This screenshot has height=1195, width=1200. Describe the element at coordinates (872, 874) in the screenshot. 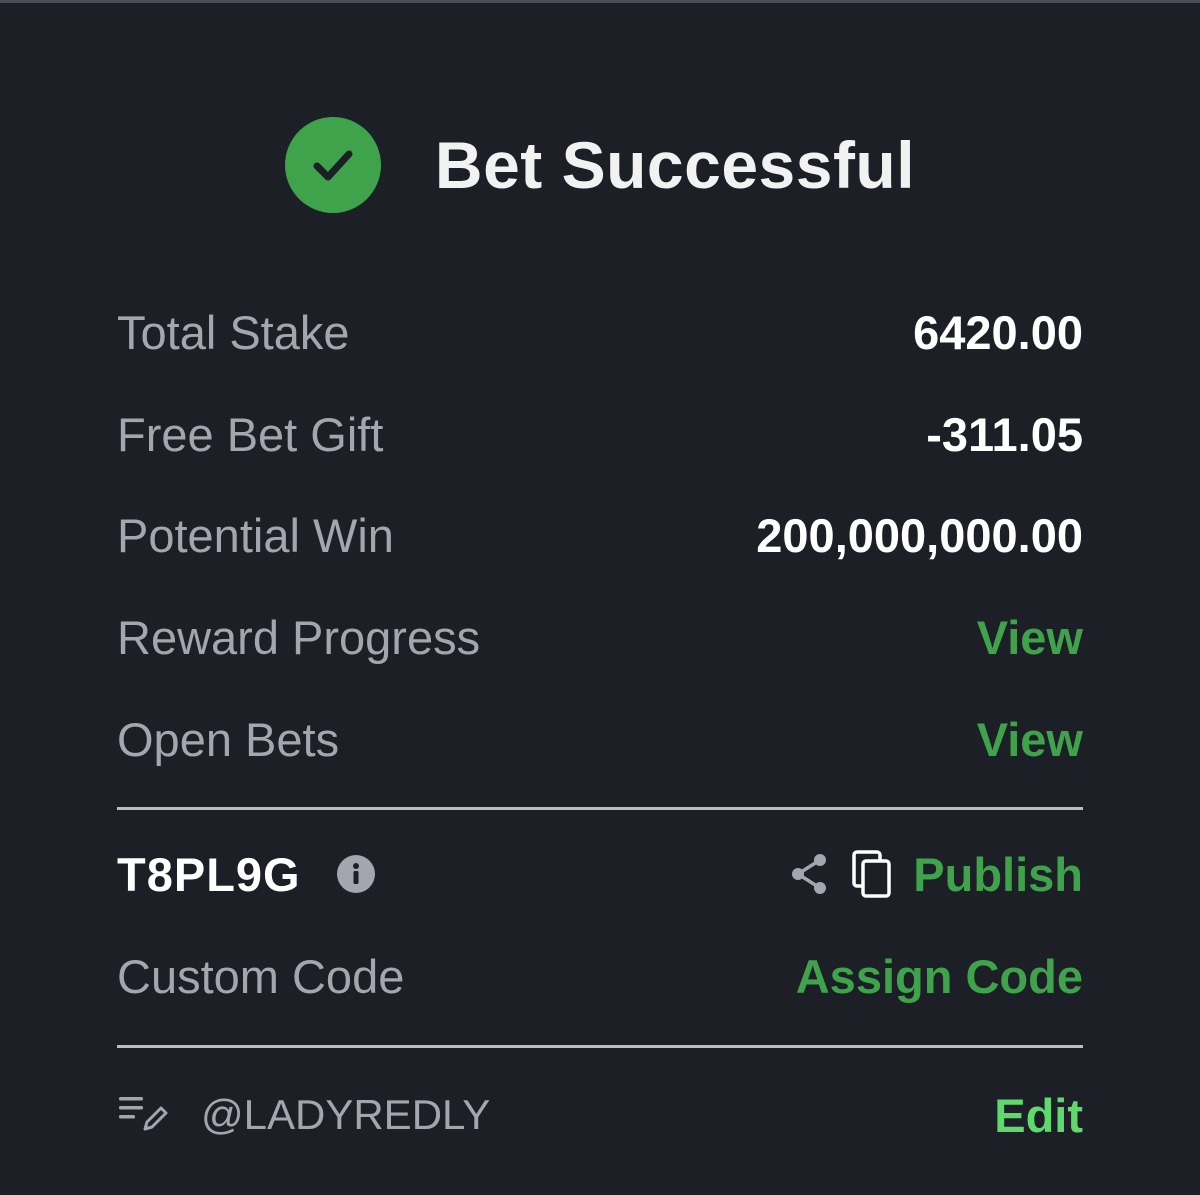

I see `copy-icon` at that location.